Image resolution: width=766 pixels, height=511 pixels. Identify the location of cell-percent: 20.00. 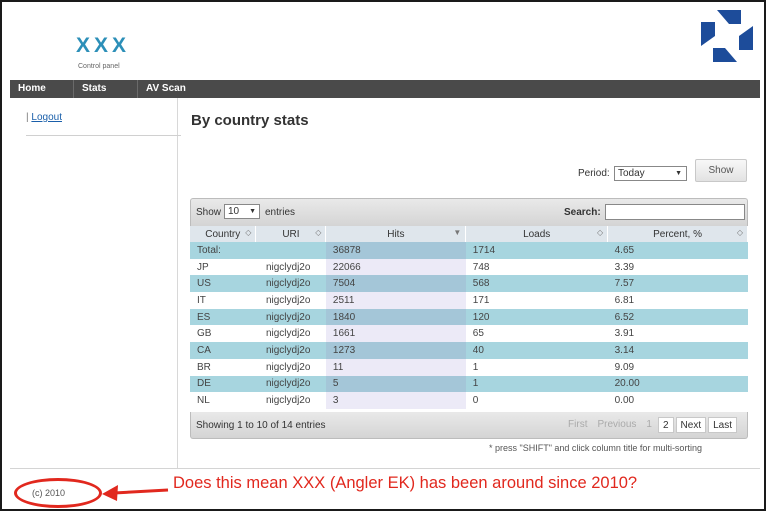
(677, 384).